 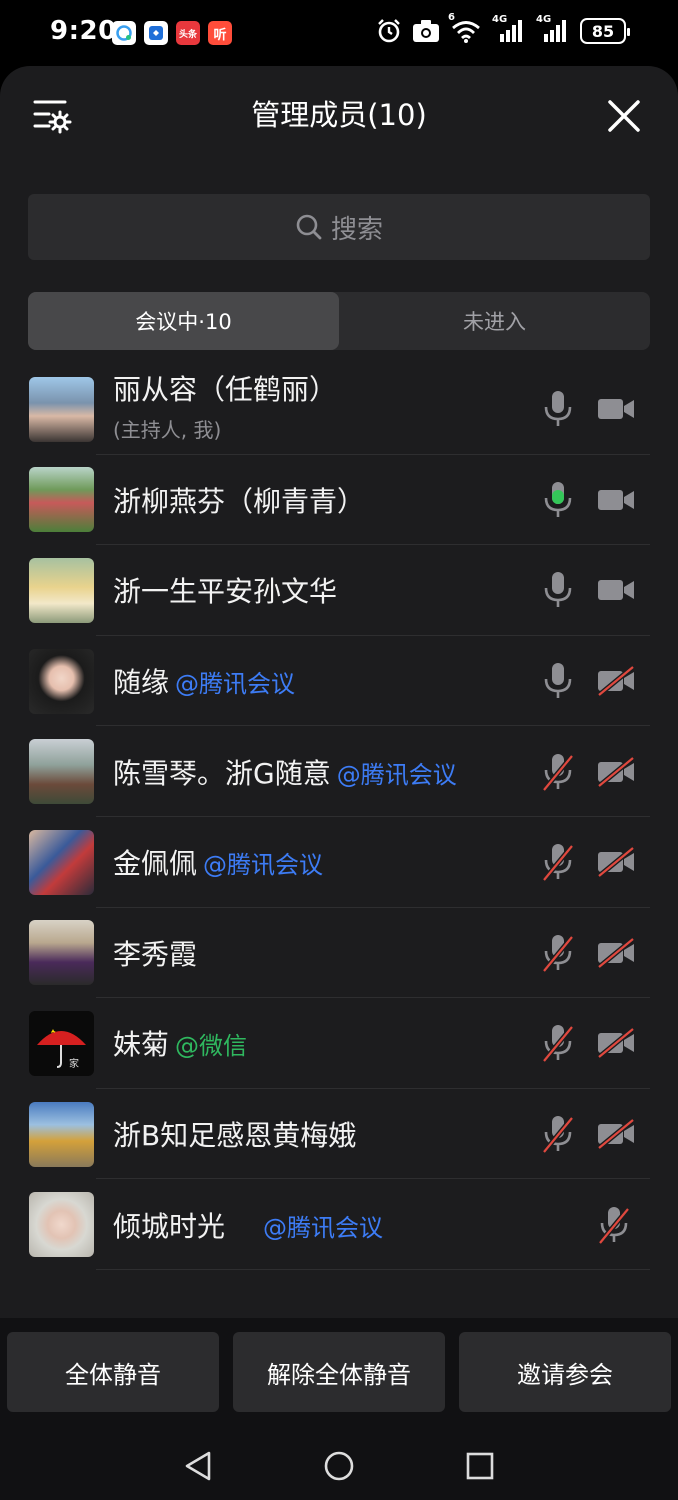 What do you see at coordinates (220, 33) in the screenshot?
I see `listen-app-icon: 听` at bounding box center [220, 33].